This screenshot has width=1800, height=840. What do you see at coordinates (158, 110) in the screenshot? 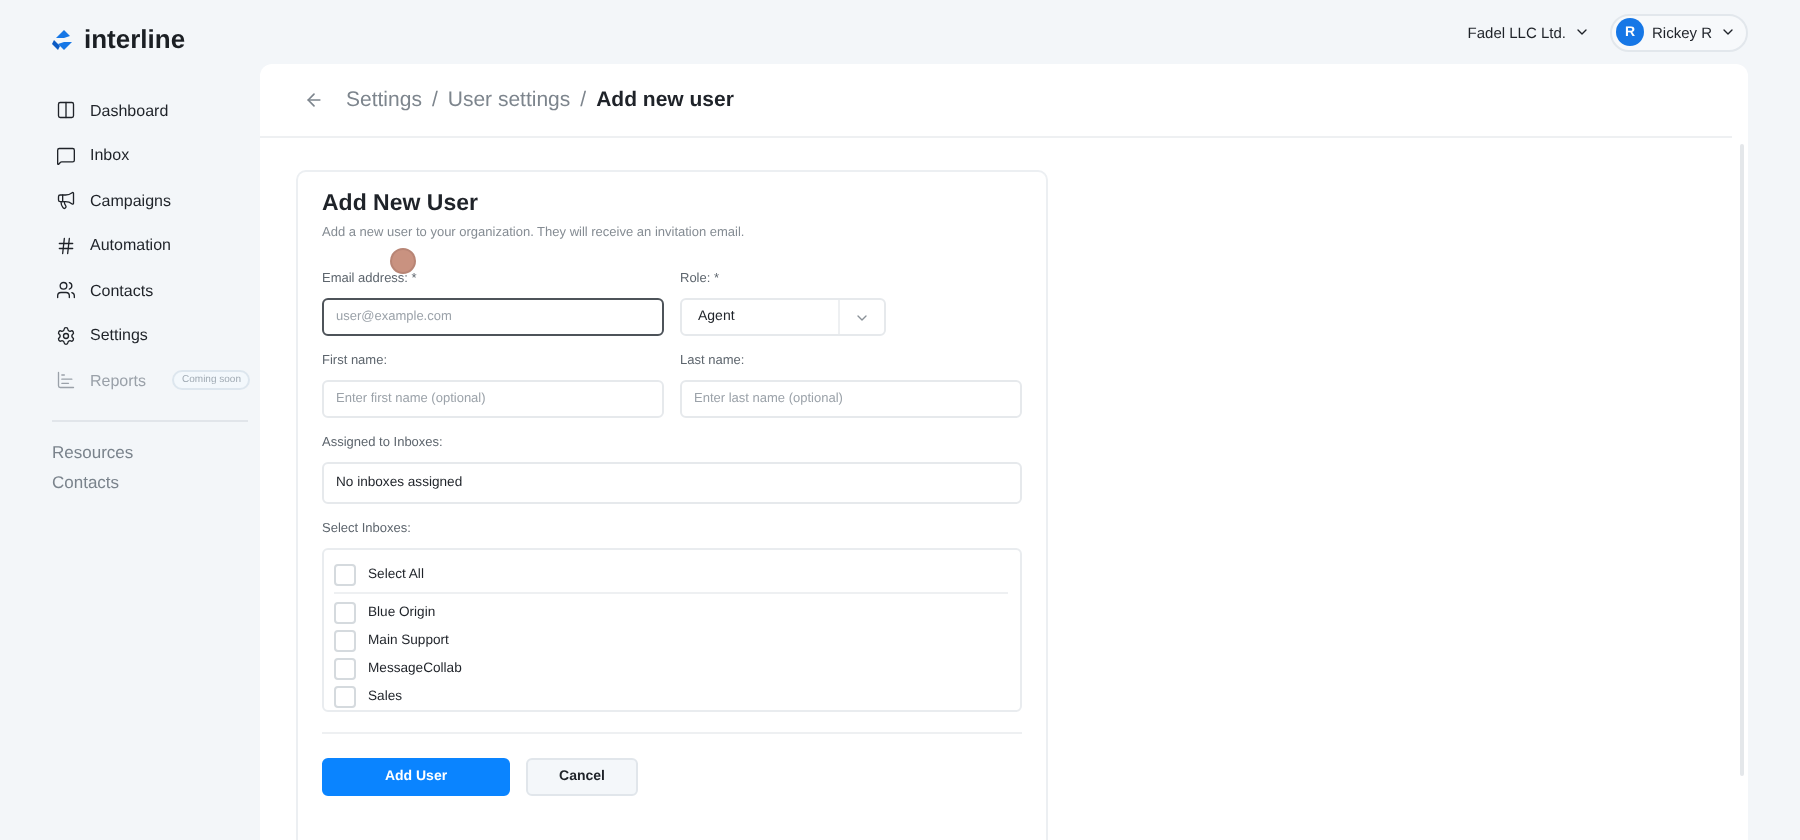
I see `sidebar-item: Dashboard` at bounding box center [158, 110].